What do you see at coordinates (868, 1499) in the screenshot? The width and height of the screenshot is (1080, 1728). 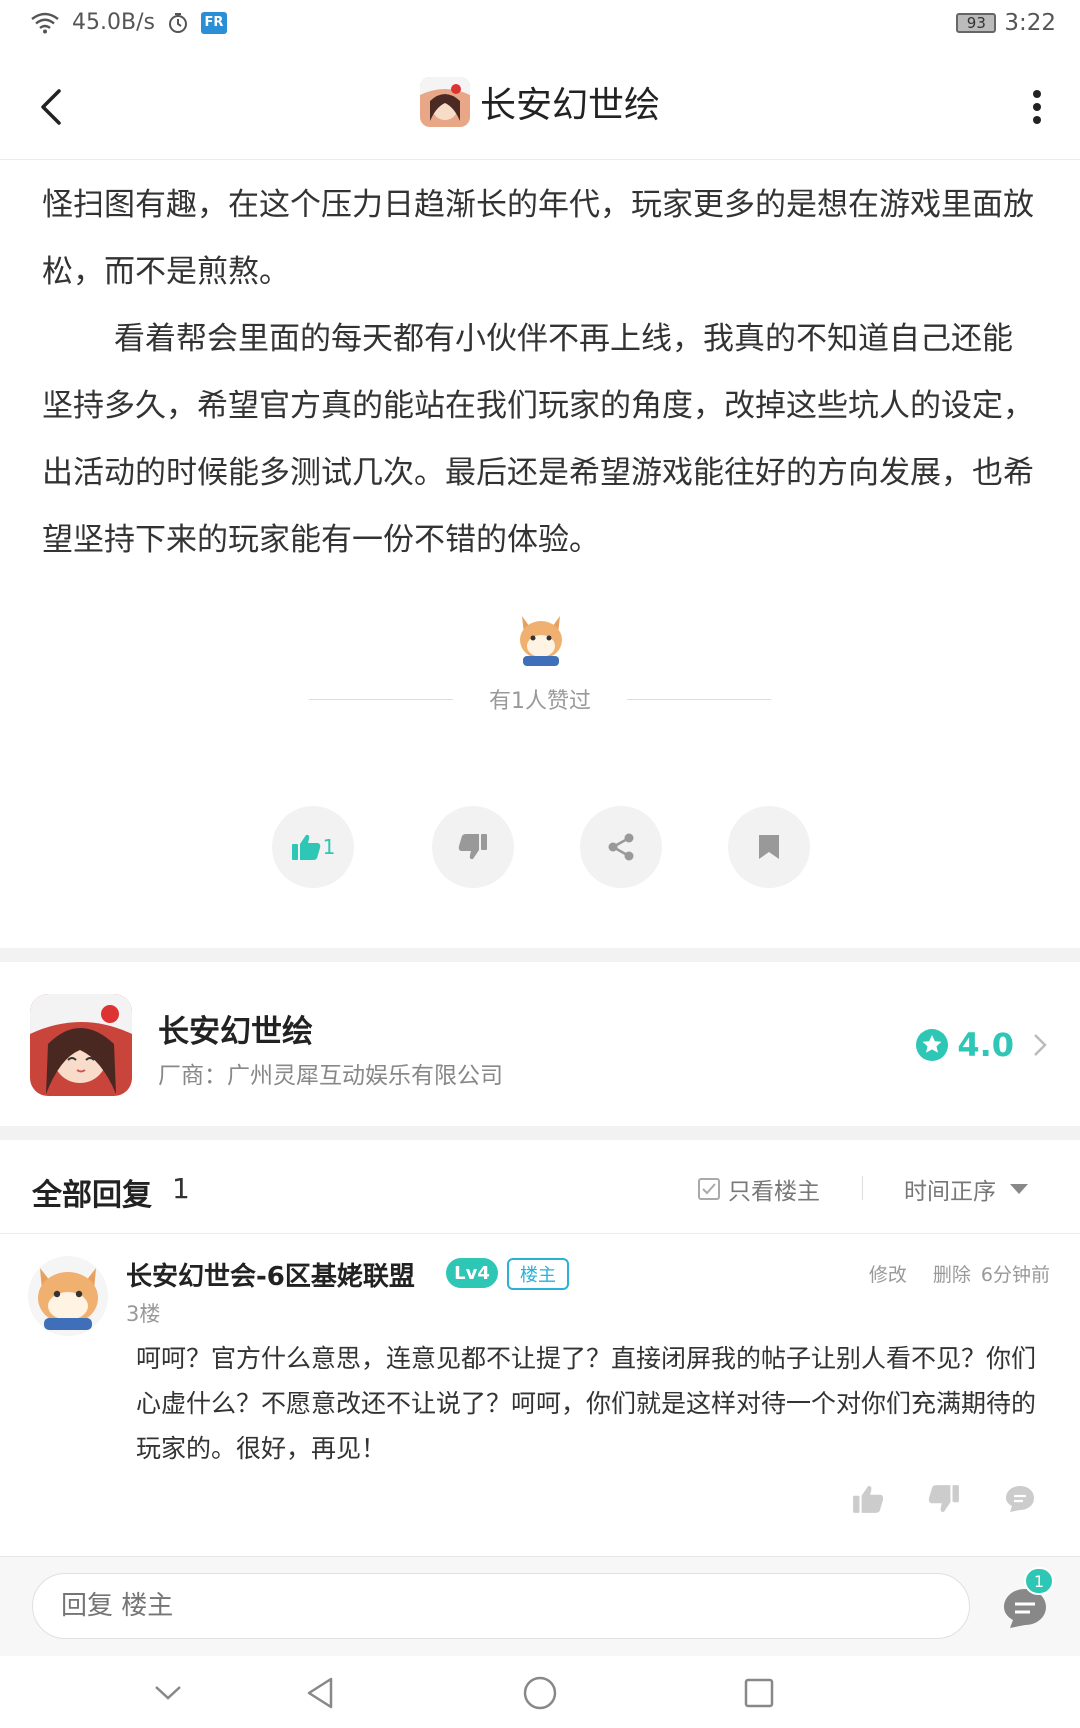 I see `reply-like-icon` at bounding box center [868, 1499].